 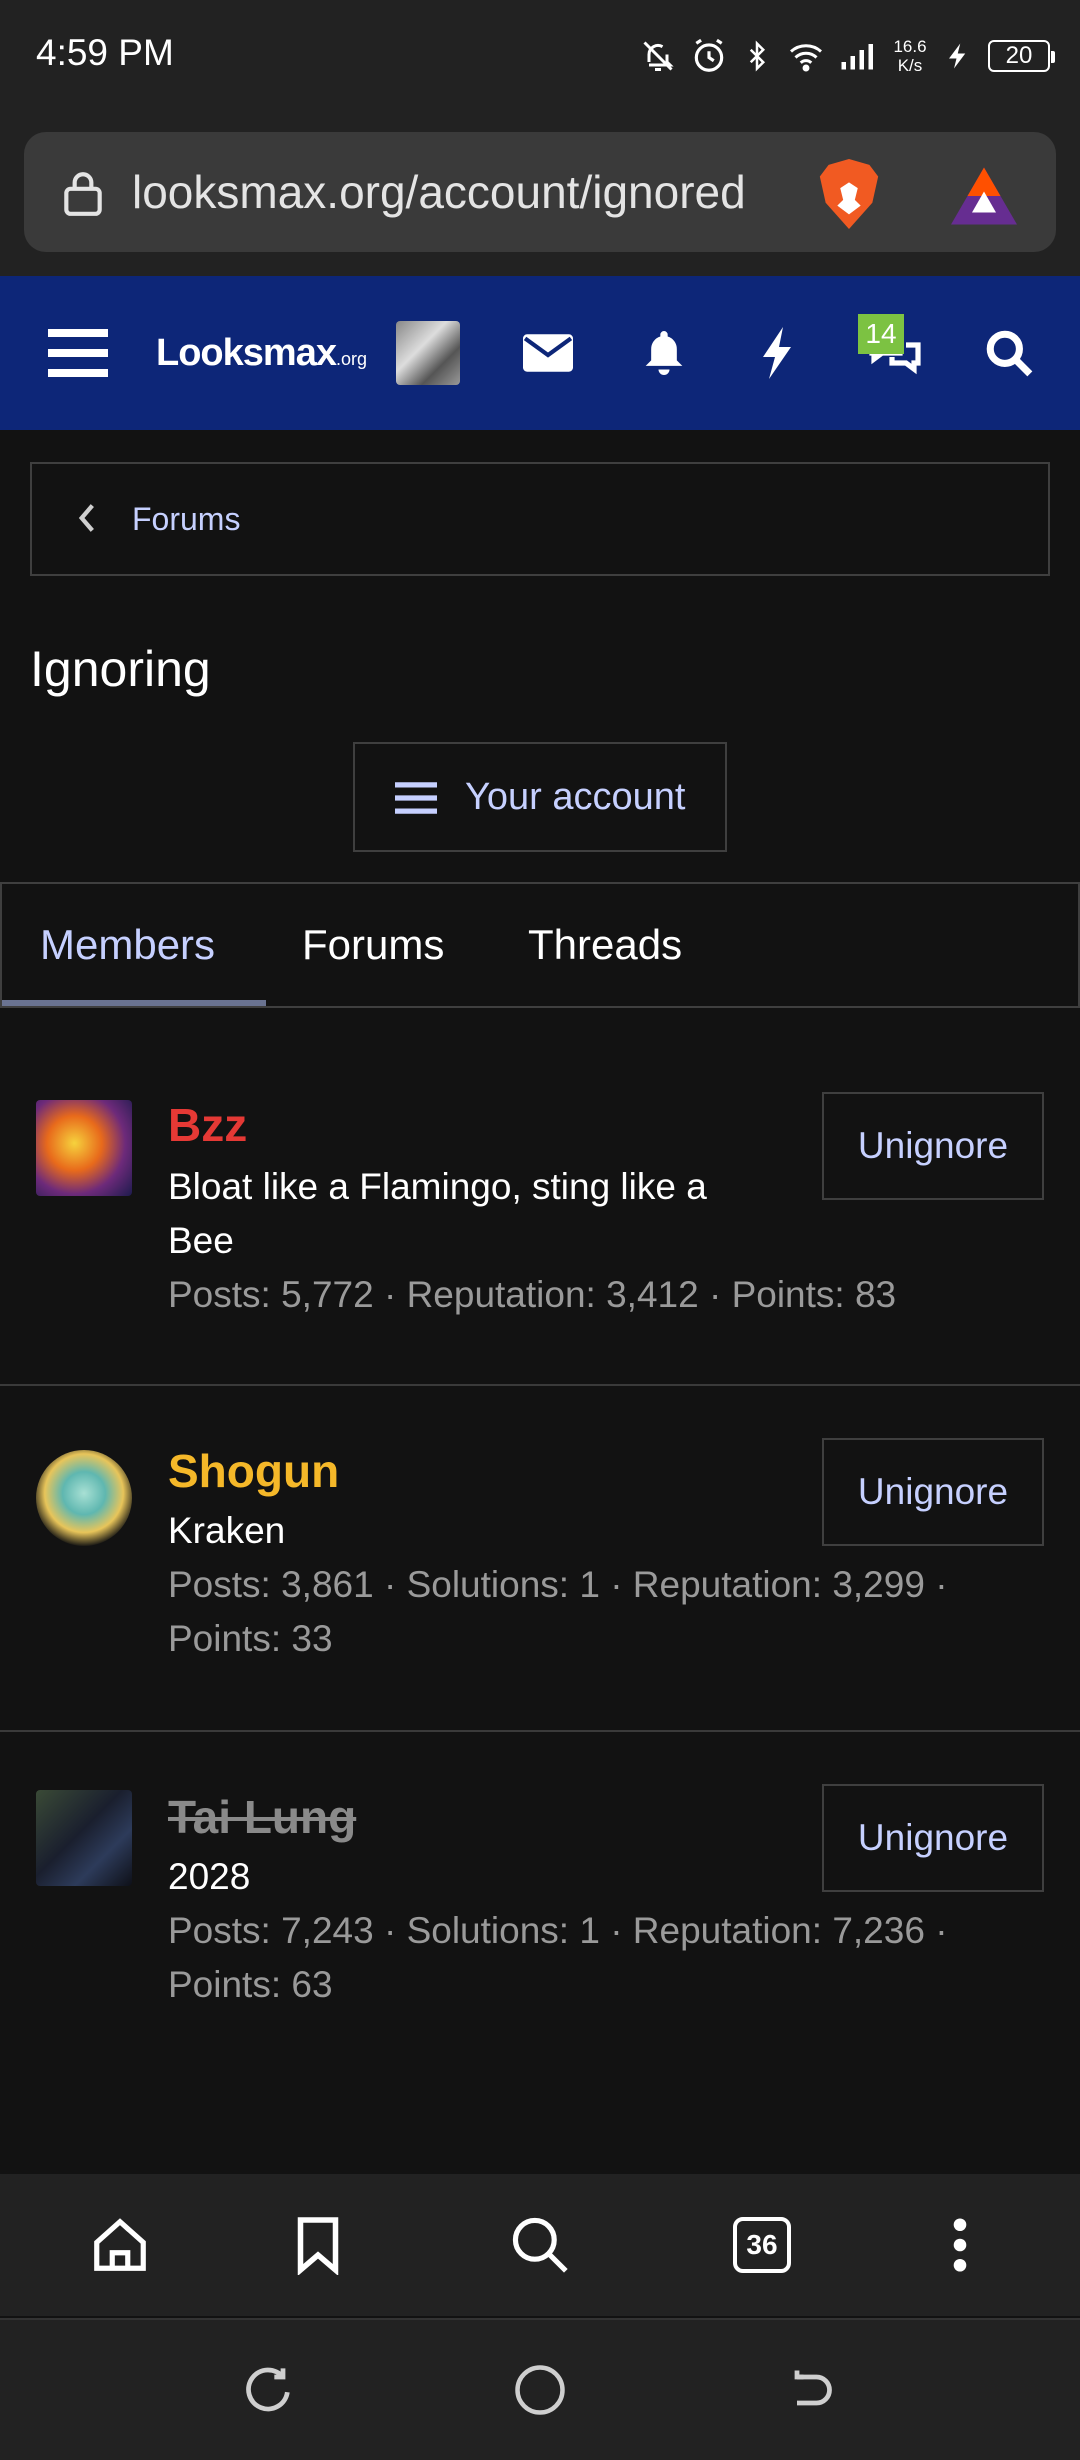 What do you see at coordinates (849, 194) in the screenshot?
I see `brave-lion-icon` at bounding box center [849, 194].